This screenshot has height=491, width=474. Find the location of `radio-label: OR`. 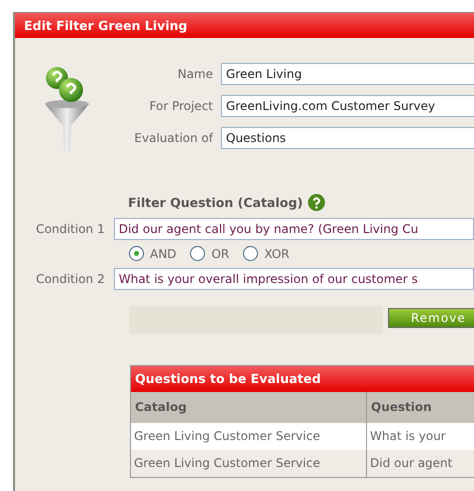

radio-label: OR is located at coordinates (220, 253).